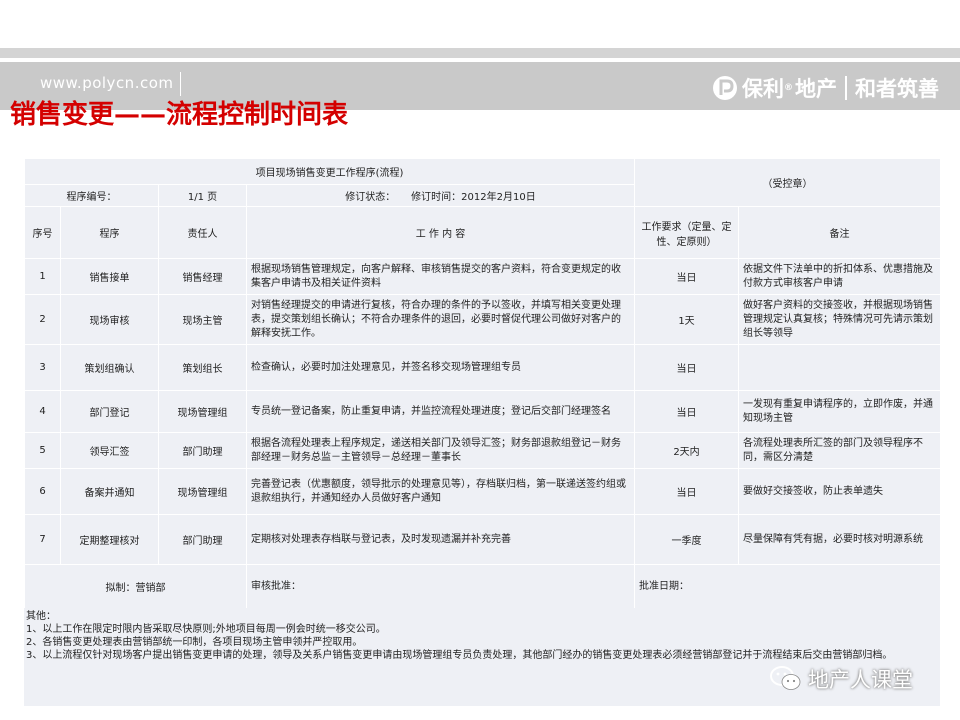 Image resolution: width=960 pixels, height=720 pixels. What do you see at coordinates (725, 88) in the screenshot?
I see `poly-logo-icon` at bounding box center [725, 88].